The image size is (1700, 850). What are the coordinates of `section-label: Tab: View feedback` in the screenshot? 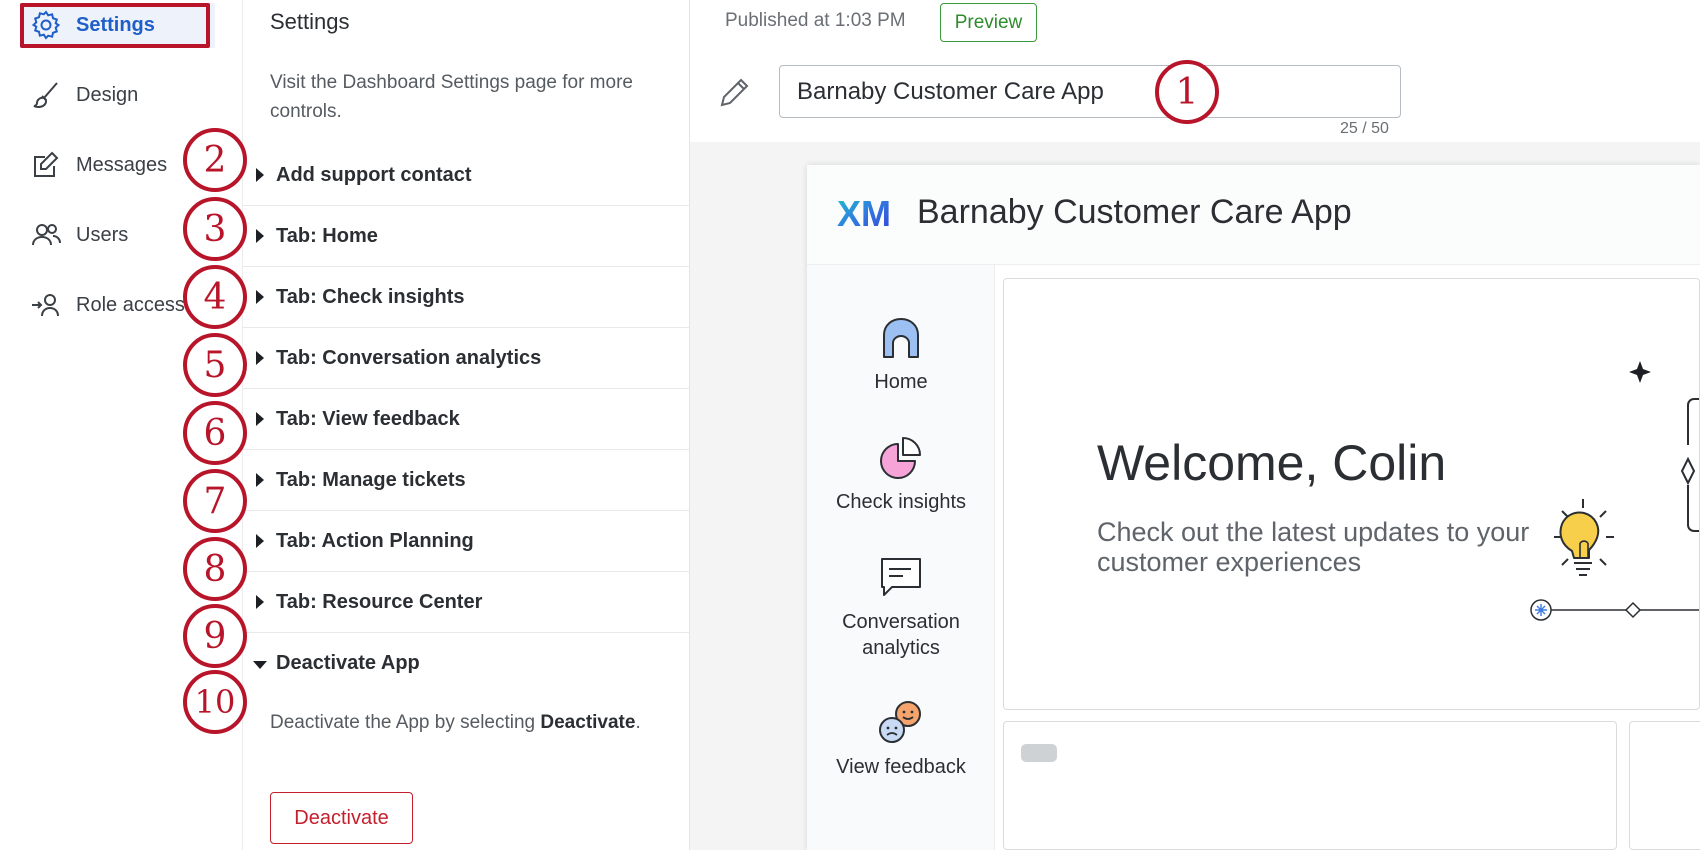 It's located at (368, 418).